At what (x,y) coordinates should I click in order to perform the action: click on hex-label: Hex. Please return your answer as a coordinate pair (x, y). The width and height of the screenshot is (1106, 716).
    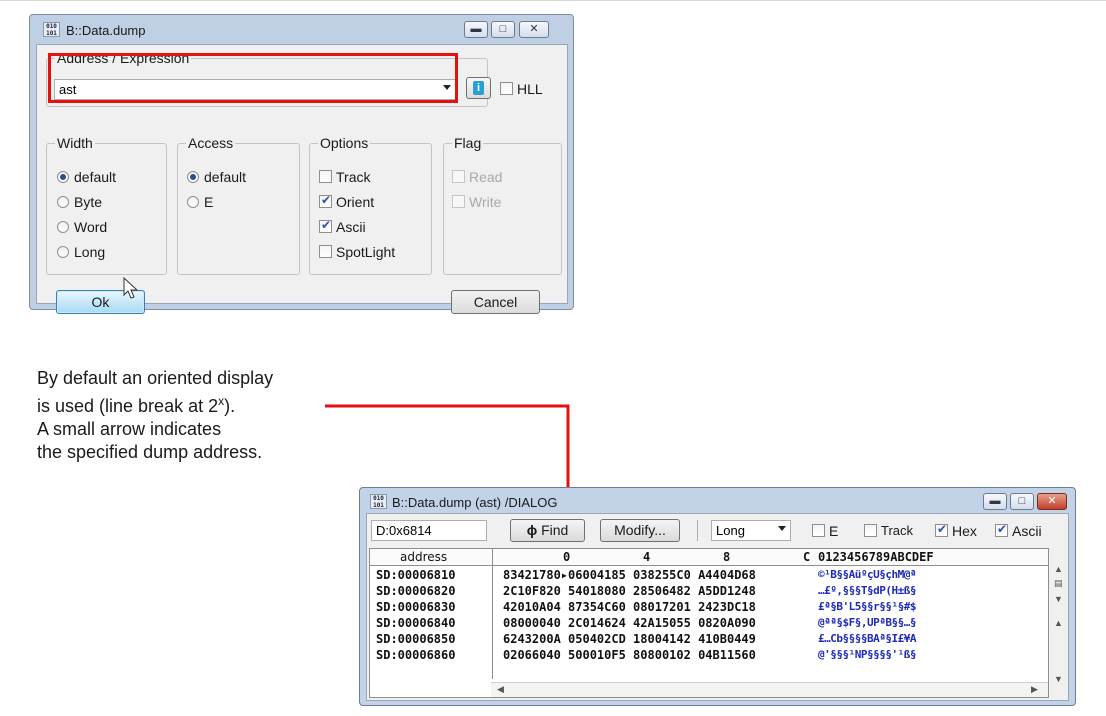
    Looking at the image, I should click on (964, 531).